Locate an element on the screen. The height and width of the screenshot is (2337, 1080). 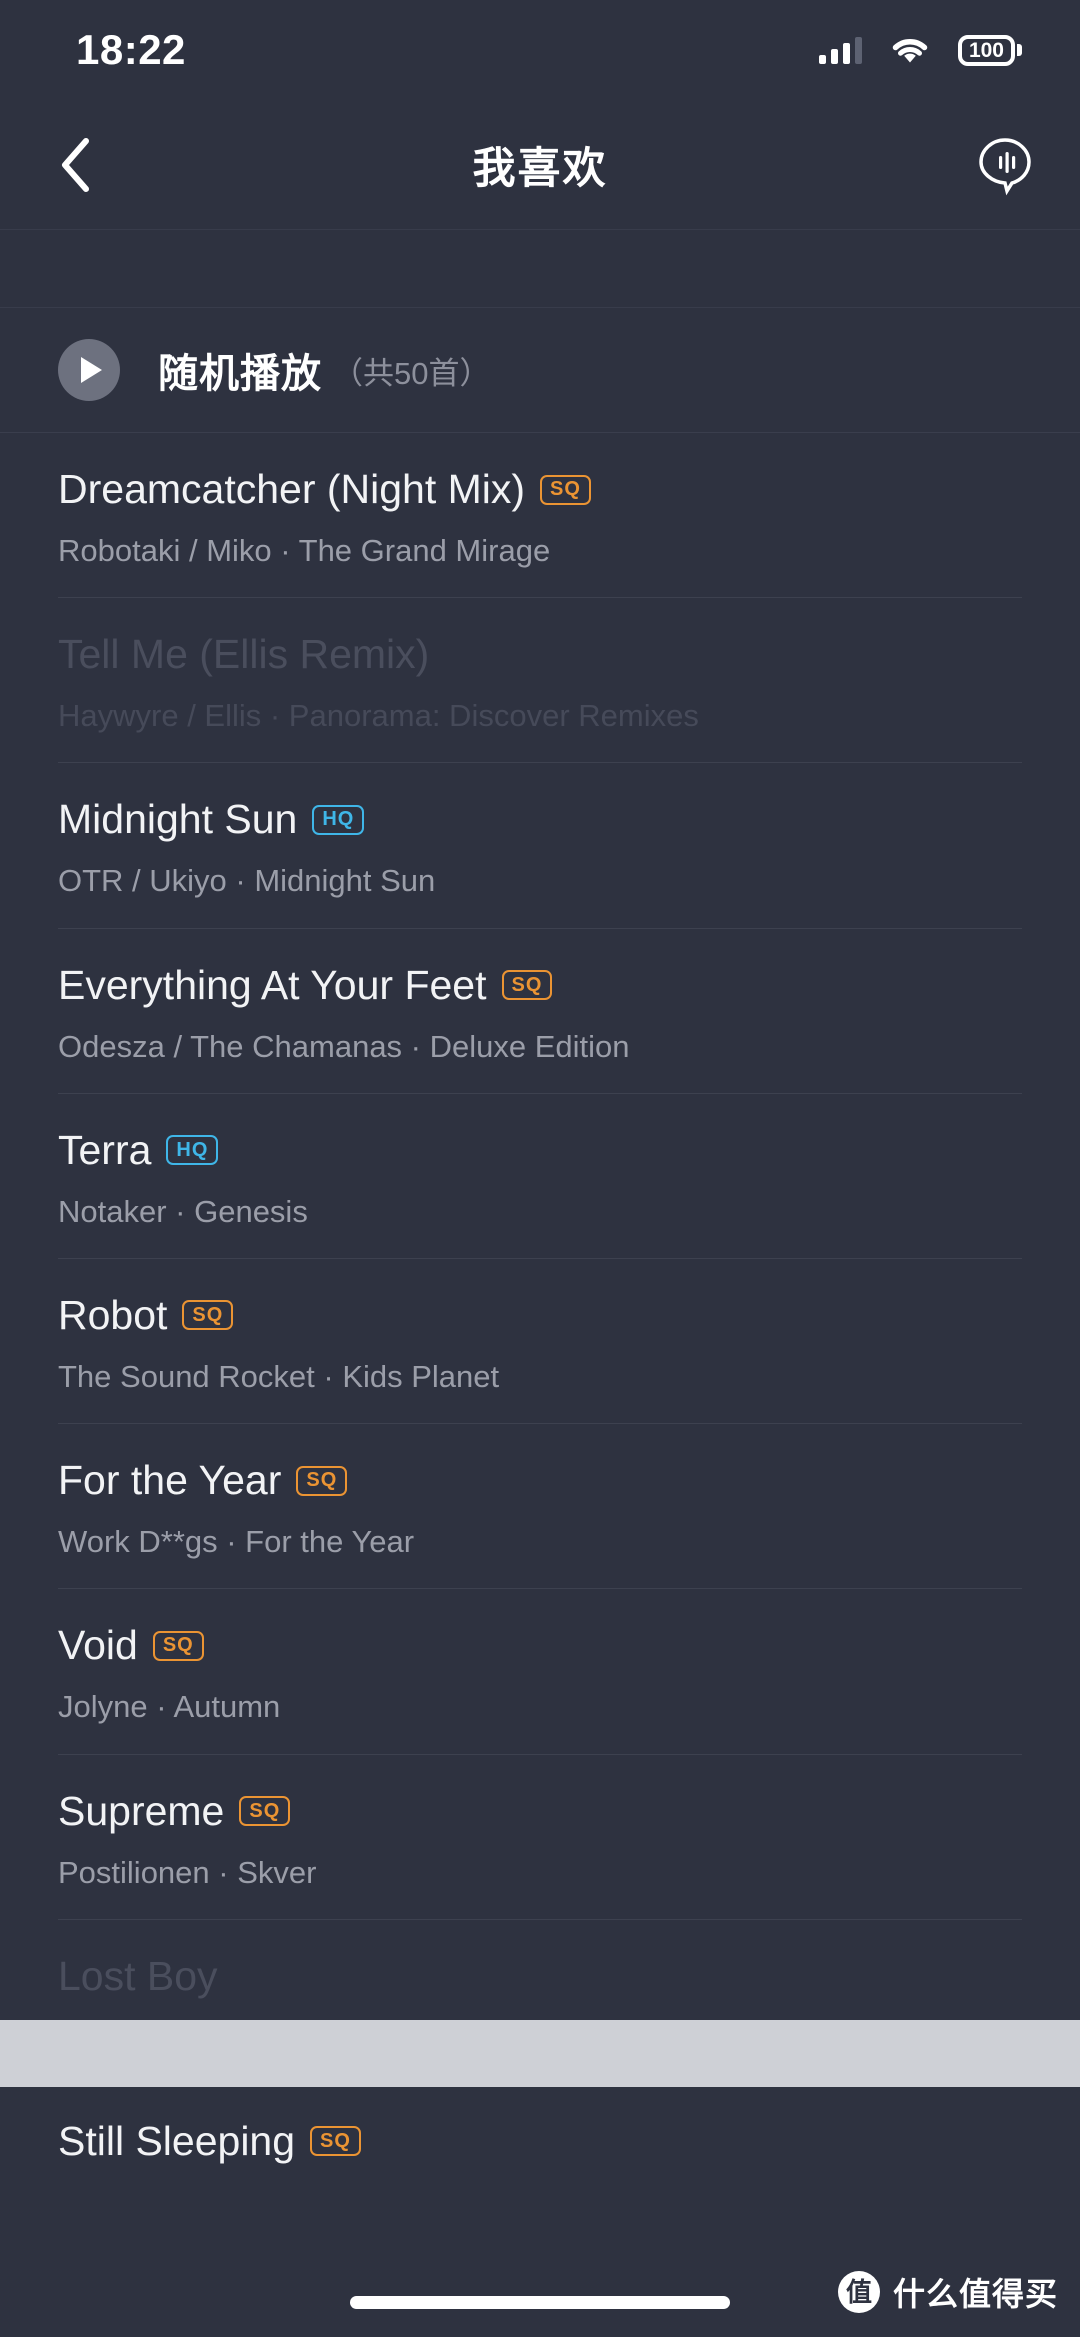
song-title-line: Everything At Your Feet SQ is located at coordinates (540, 984).